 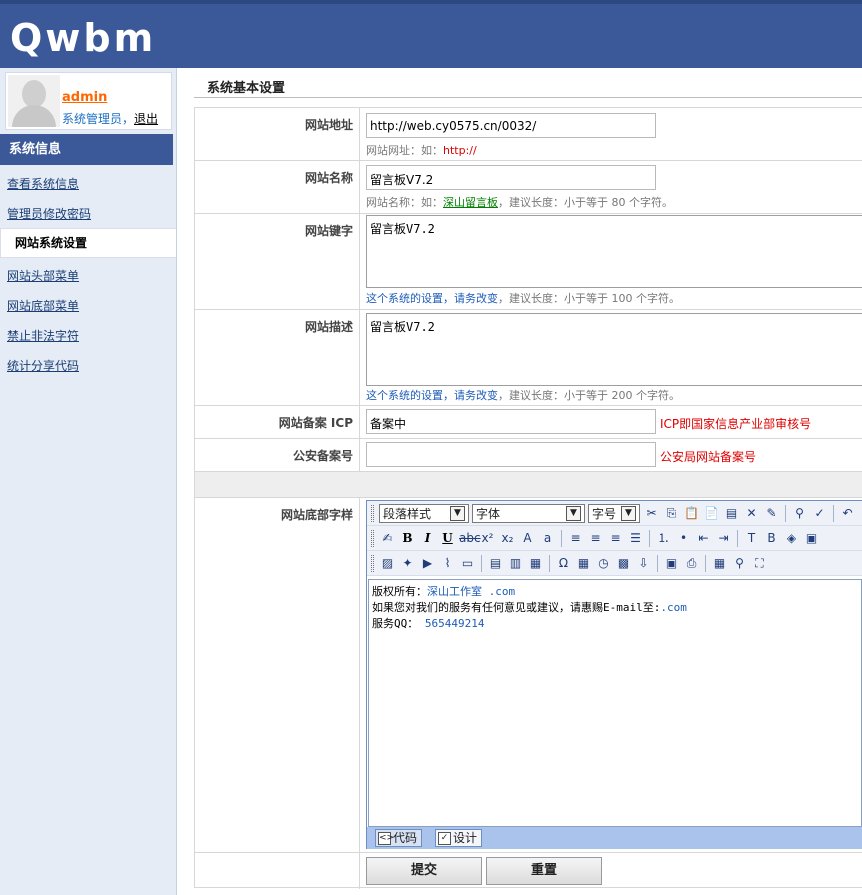 I want to click on reset-button: 重置, so click(x=544, y=871).